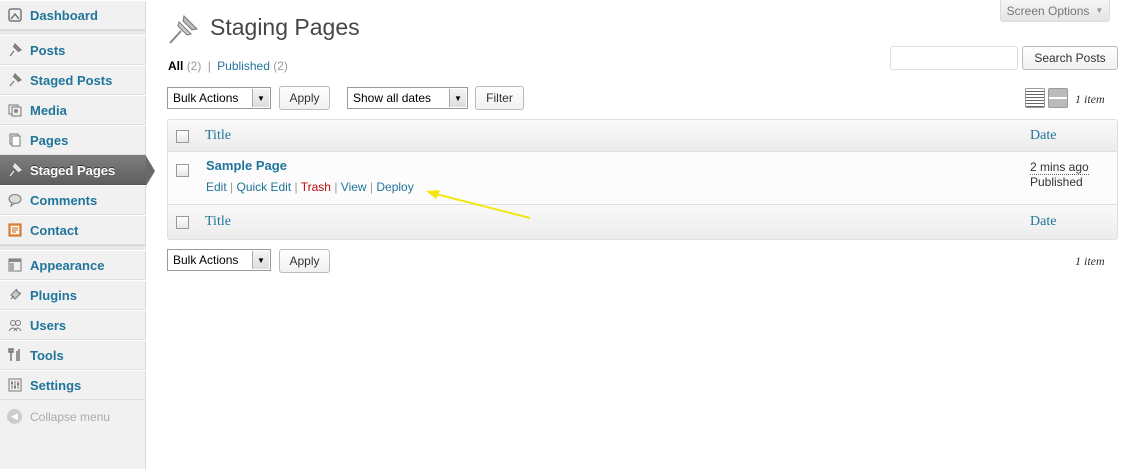 The height and width of the screenshot is (469, 1132). I want to click on apply-button-top: Apply, so click(304, 98).